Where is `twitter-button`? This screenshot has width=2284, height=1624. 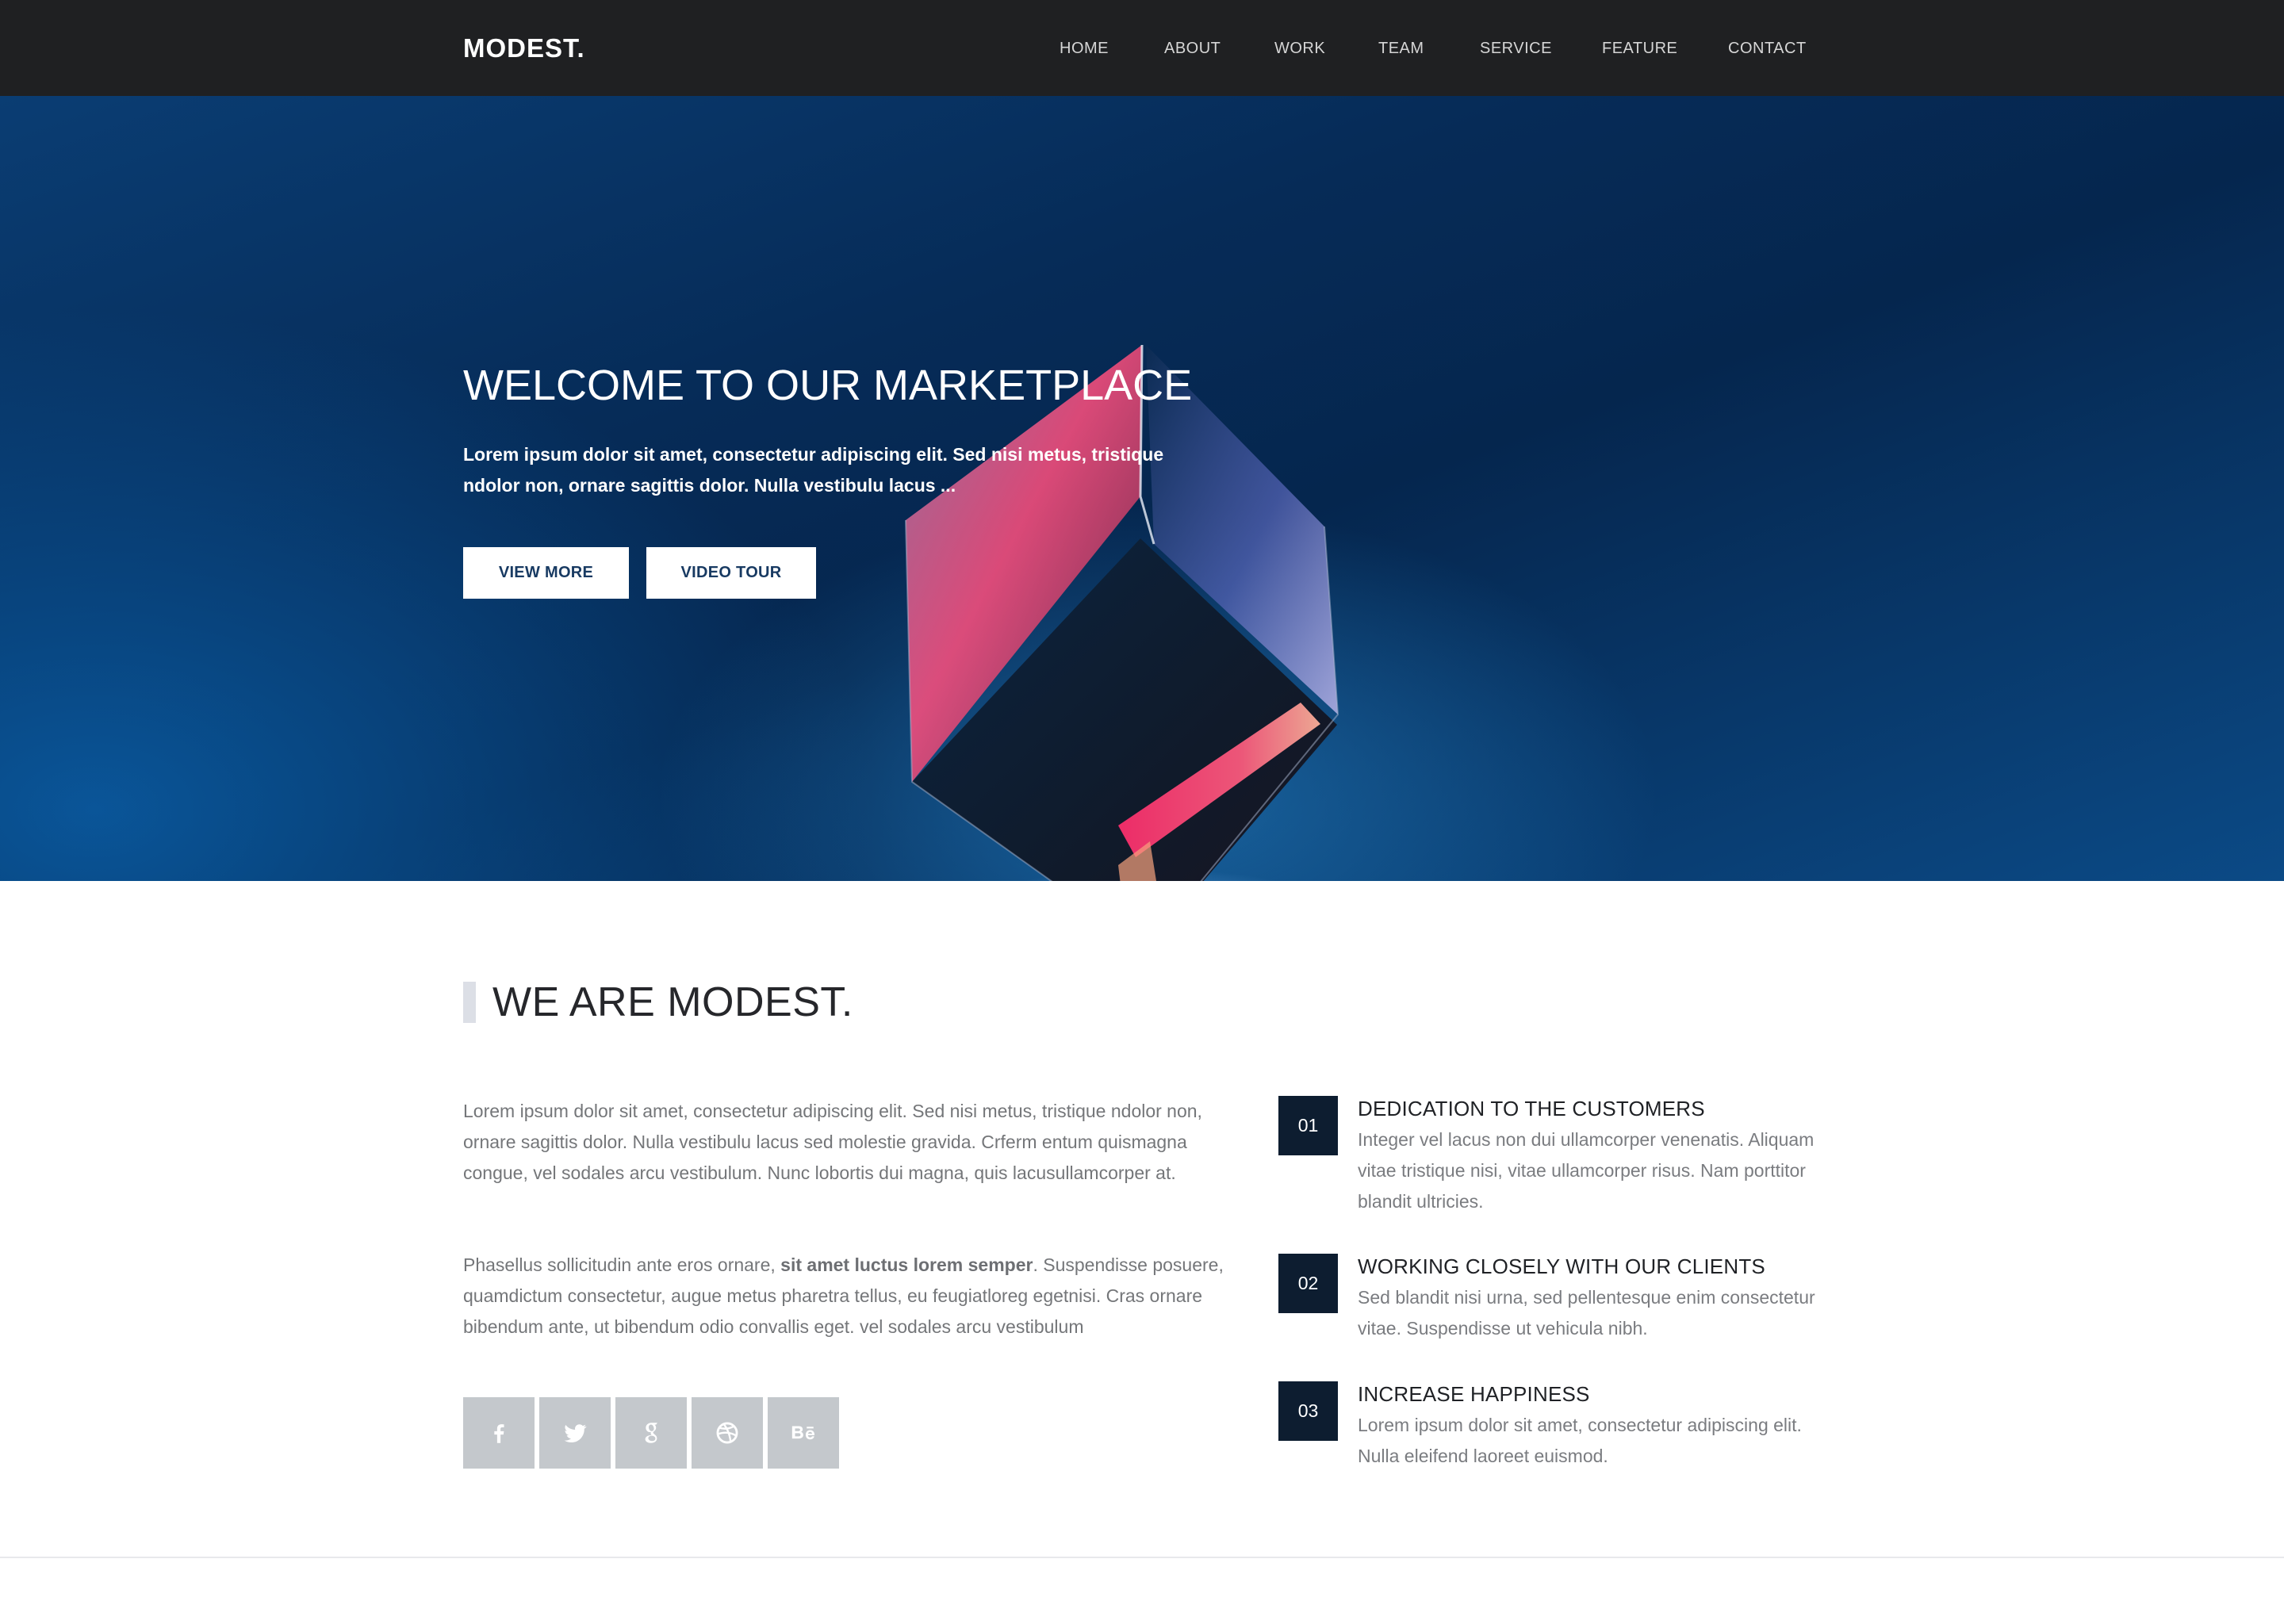 twitter-button is located at coordinates (575, 1433).